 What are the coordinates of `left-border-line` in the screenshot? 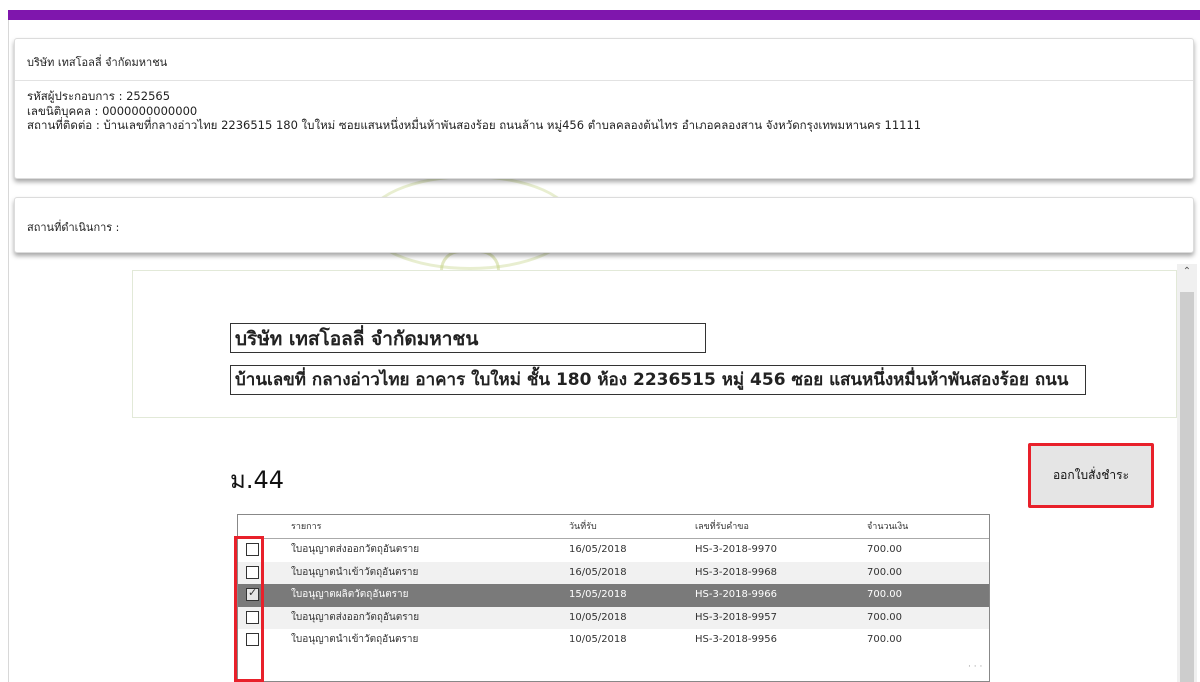 It's located at (8, 351).